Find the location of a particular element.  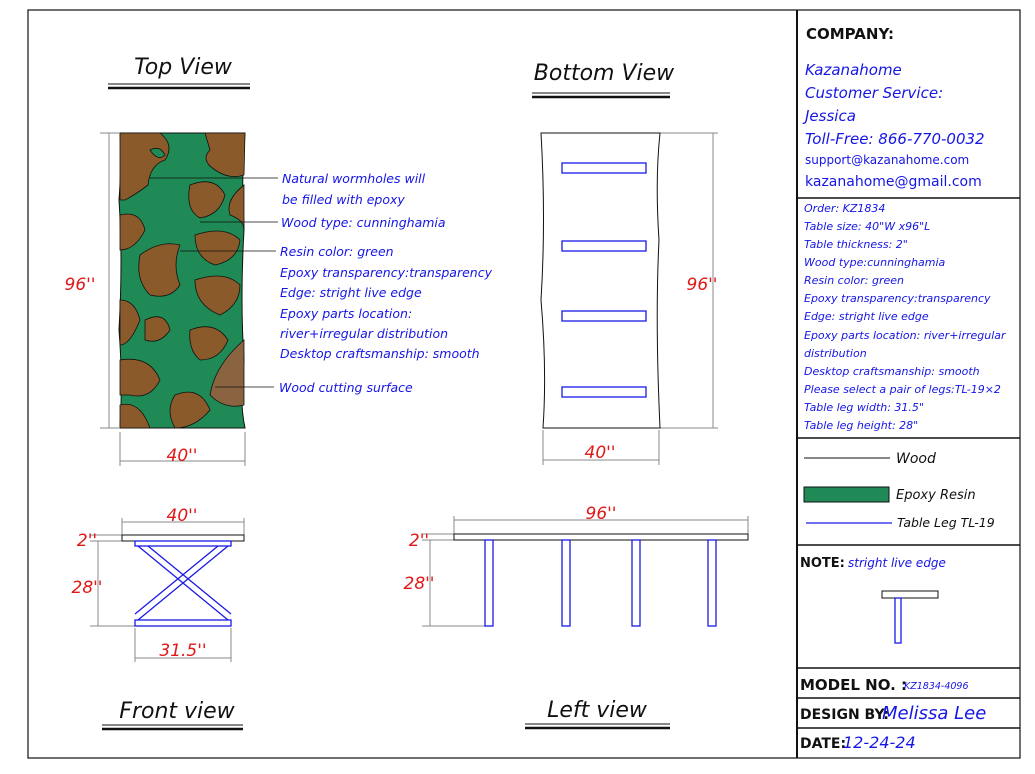

legend-leg: Table Leg TL-19 is located at coordinates (946, 522).